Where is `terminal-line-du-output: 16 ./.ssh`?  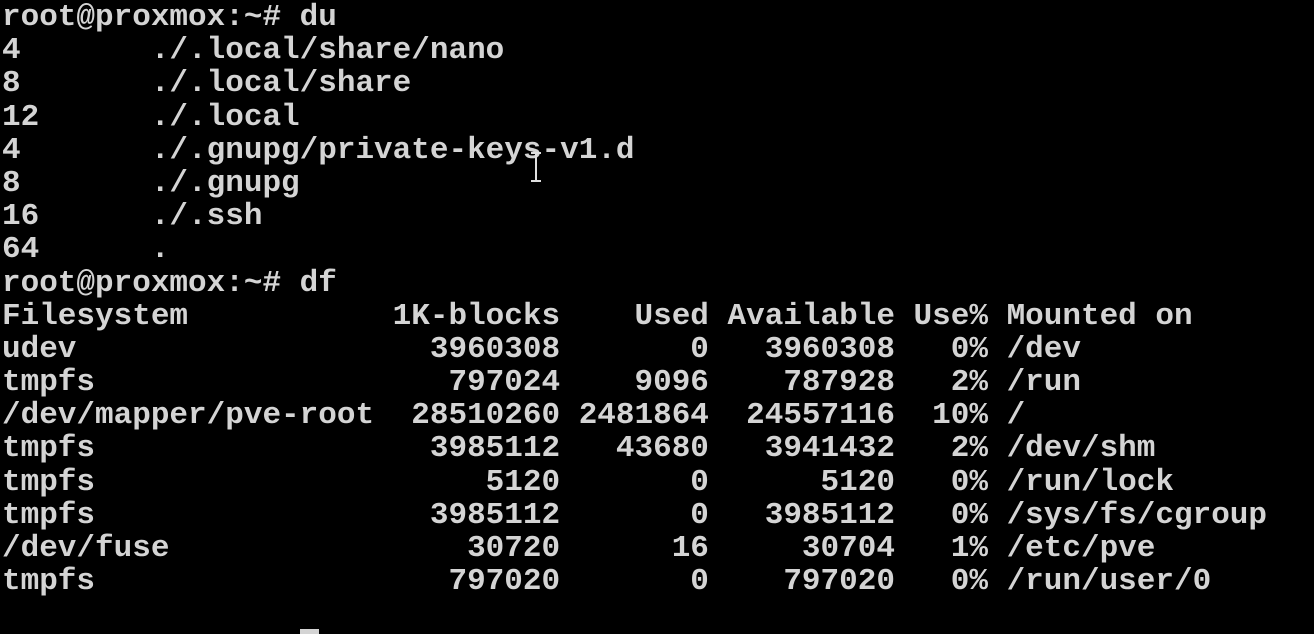 terminal-line-du-output: 16 ./.ssh is located at coordinates (132, 217).